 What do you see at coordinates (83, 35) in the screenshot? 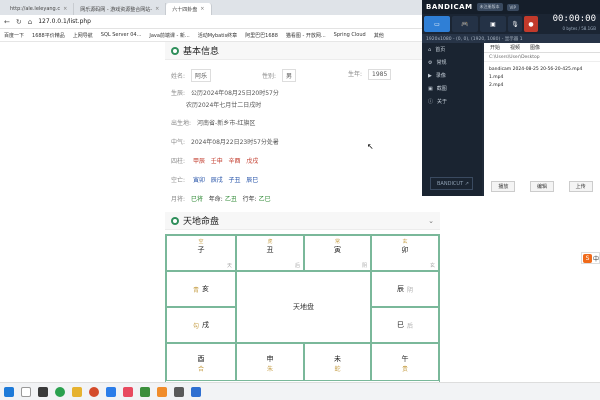
I see `bookmark-item: 上网导航` at bounding box center [83, 35].